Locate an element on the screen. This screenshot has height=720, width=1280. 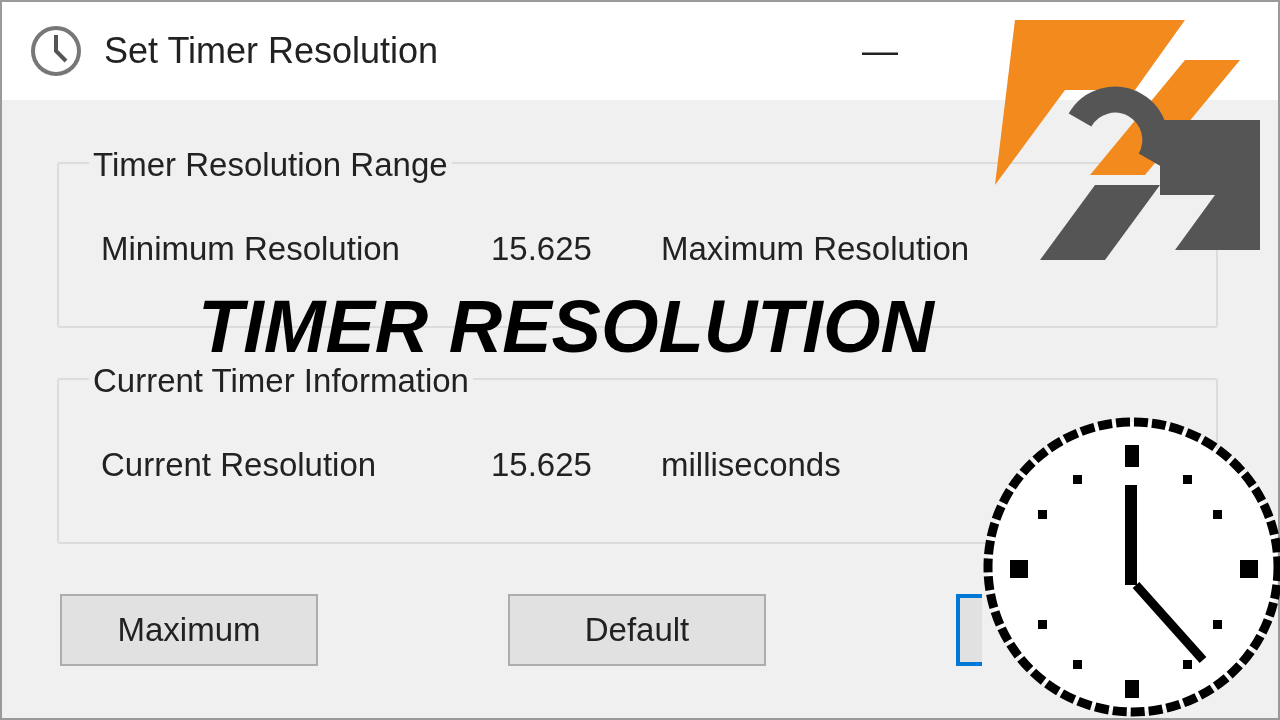
window-title: Set Timer Resolution is located at coordinates (271, 51).